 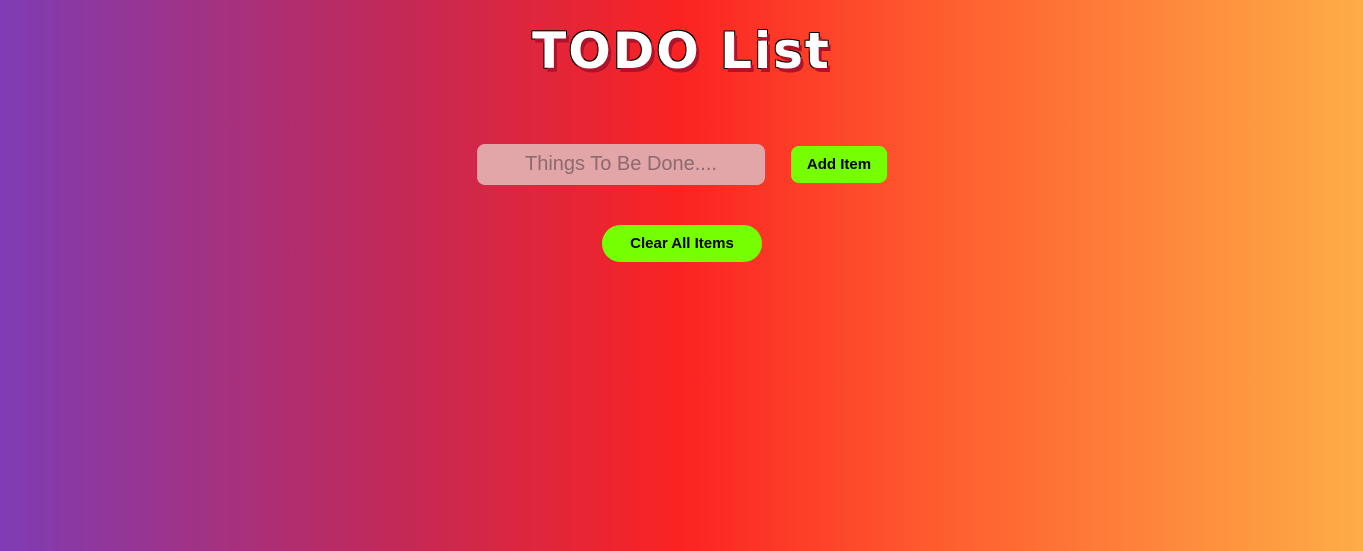 I want to click on page-title: TODO List, so click(x=681, y=51).